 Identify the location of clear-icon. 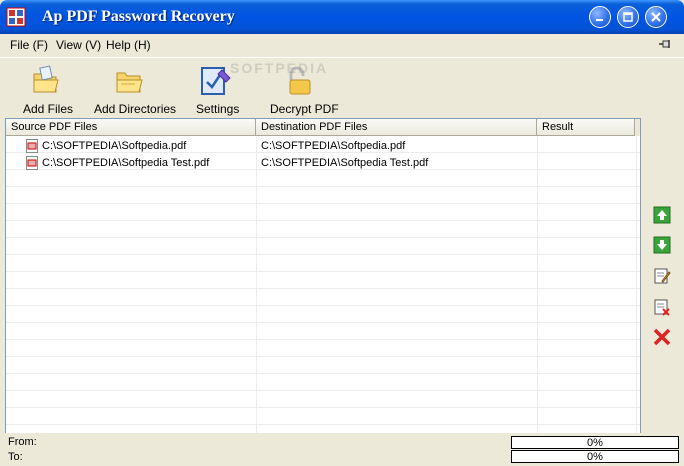
(662, 337).